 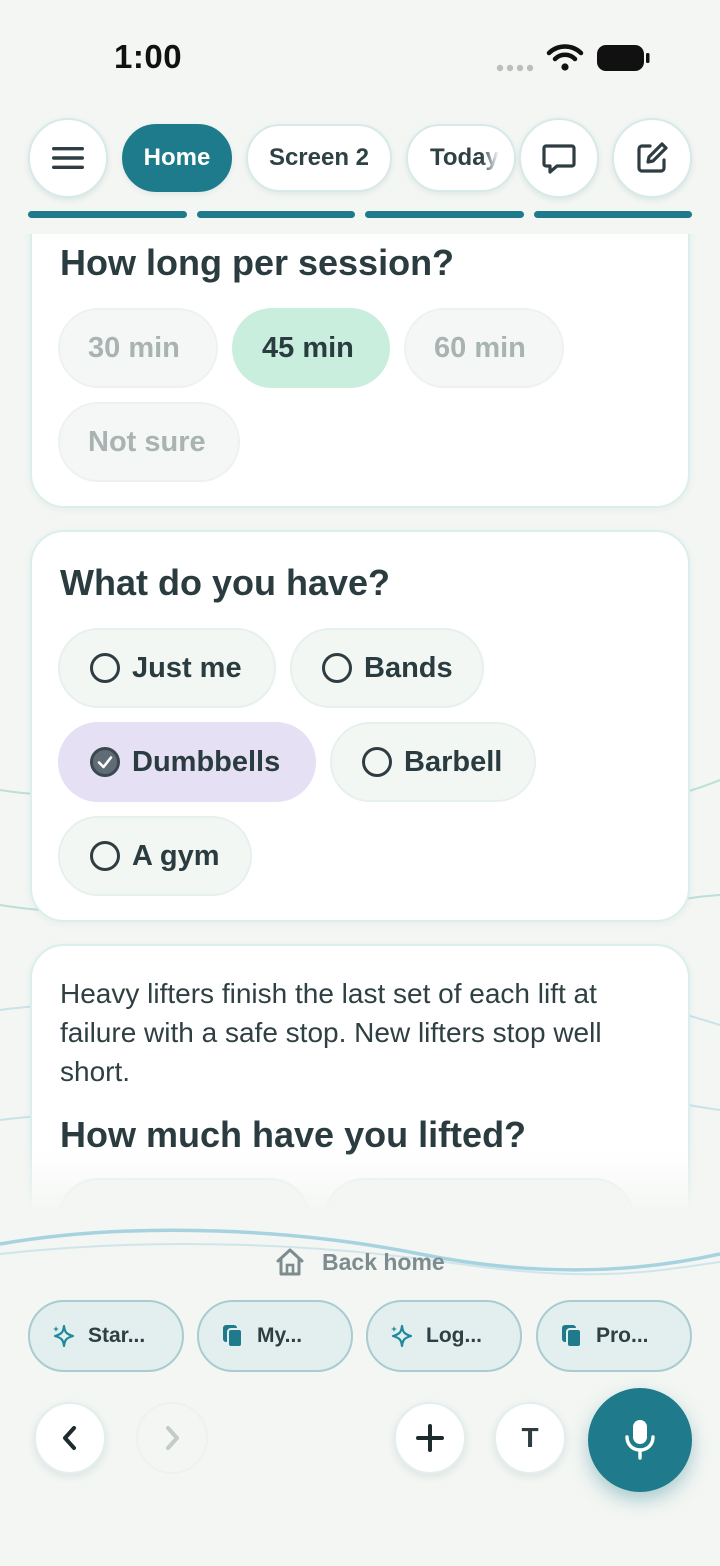 I want to click on option-bands: Bands, so click(x=387, y=668).